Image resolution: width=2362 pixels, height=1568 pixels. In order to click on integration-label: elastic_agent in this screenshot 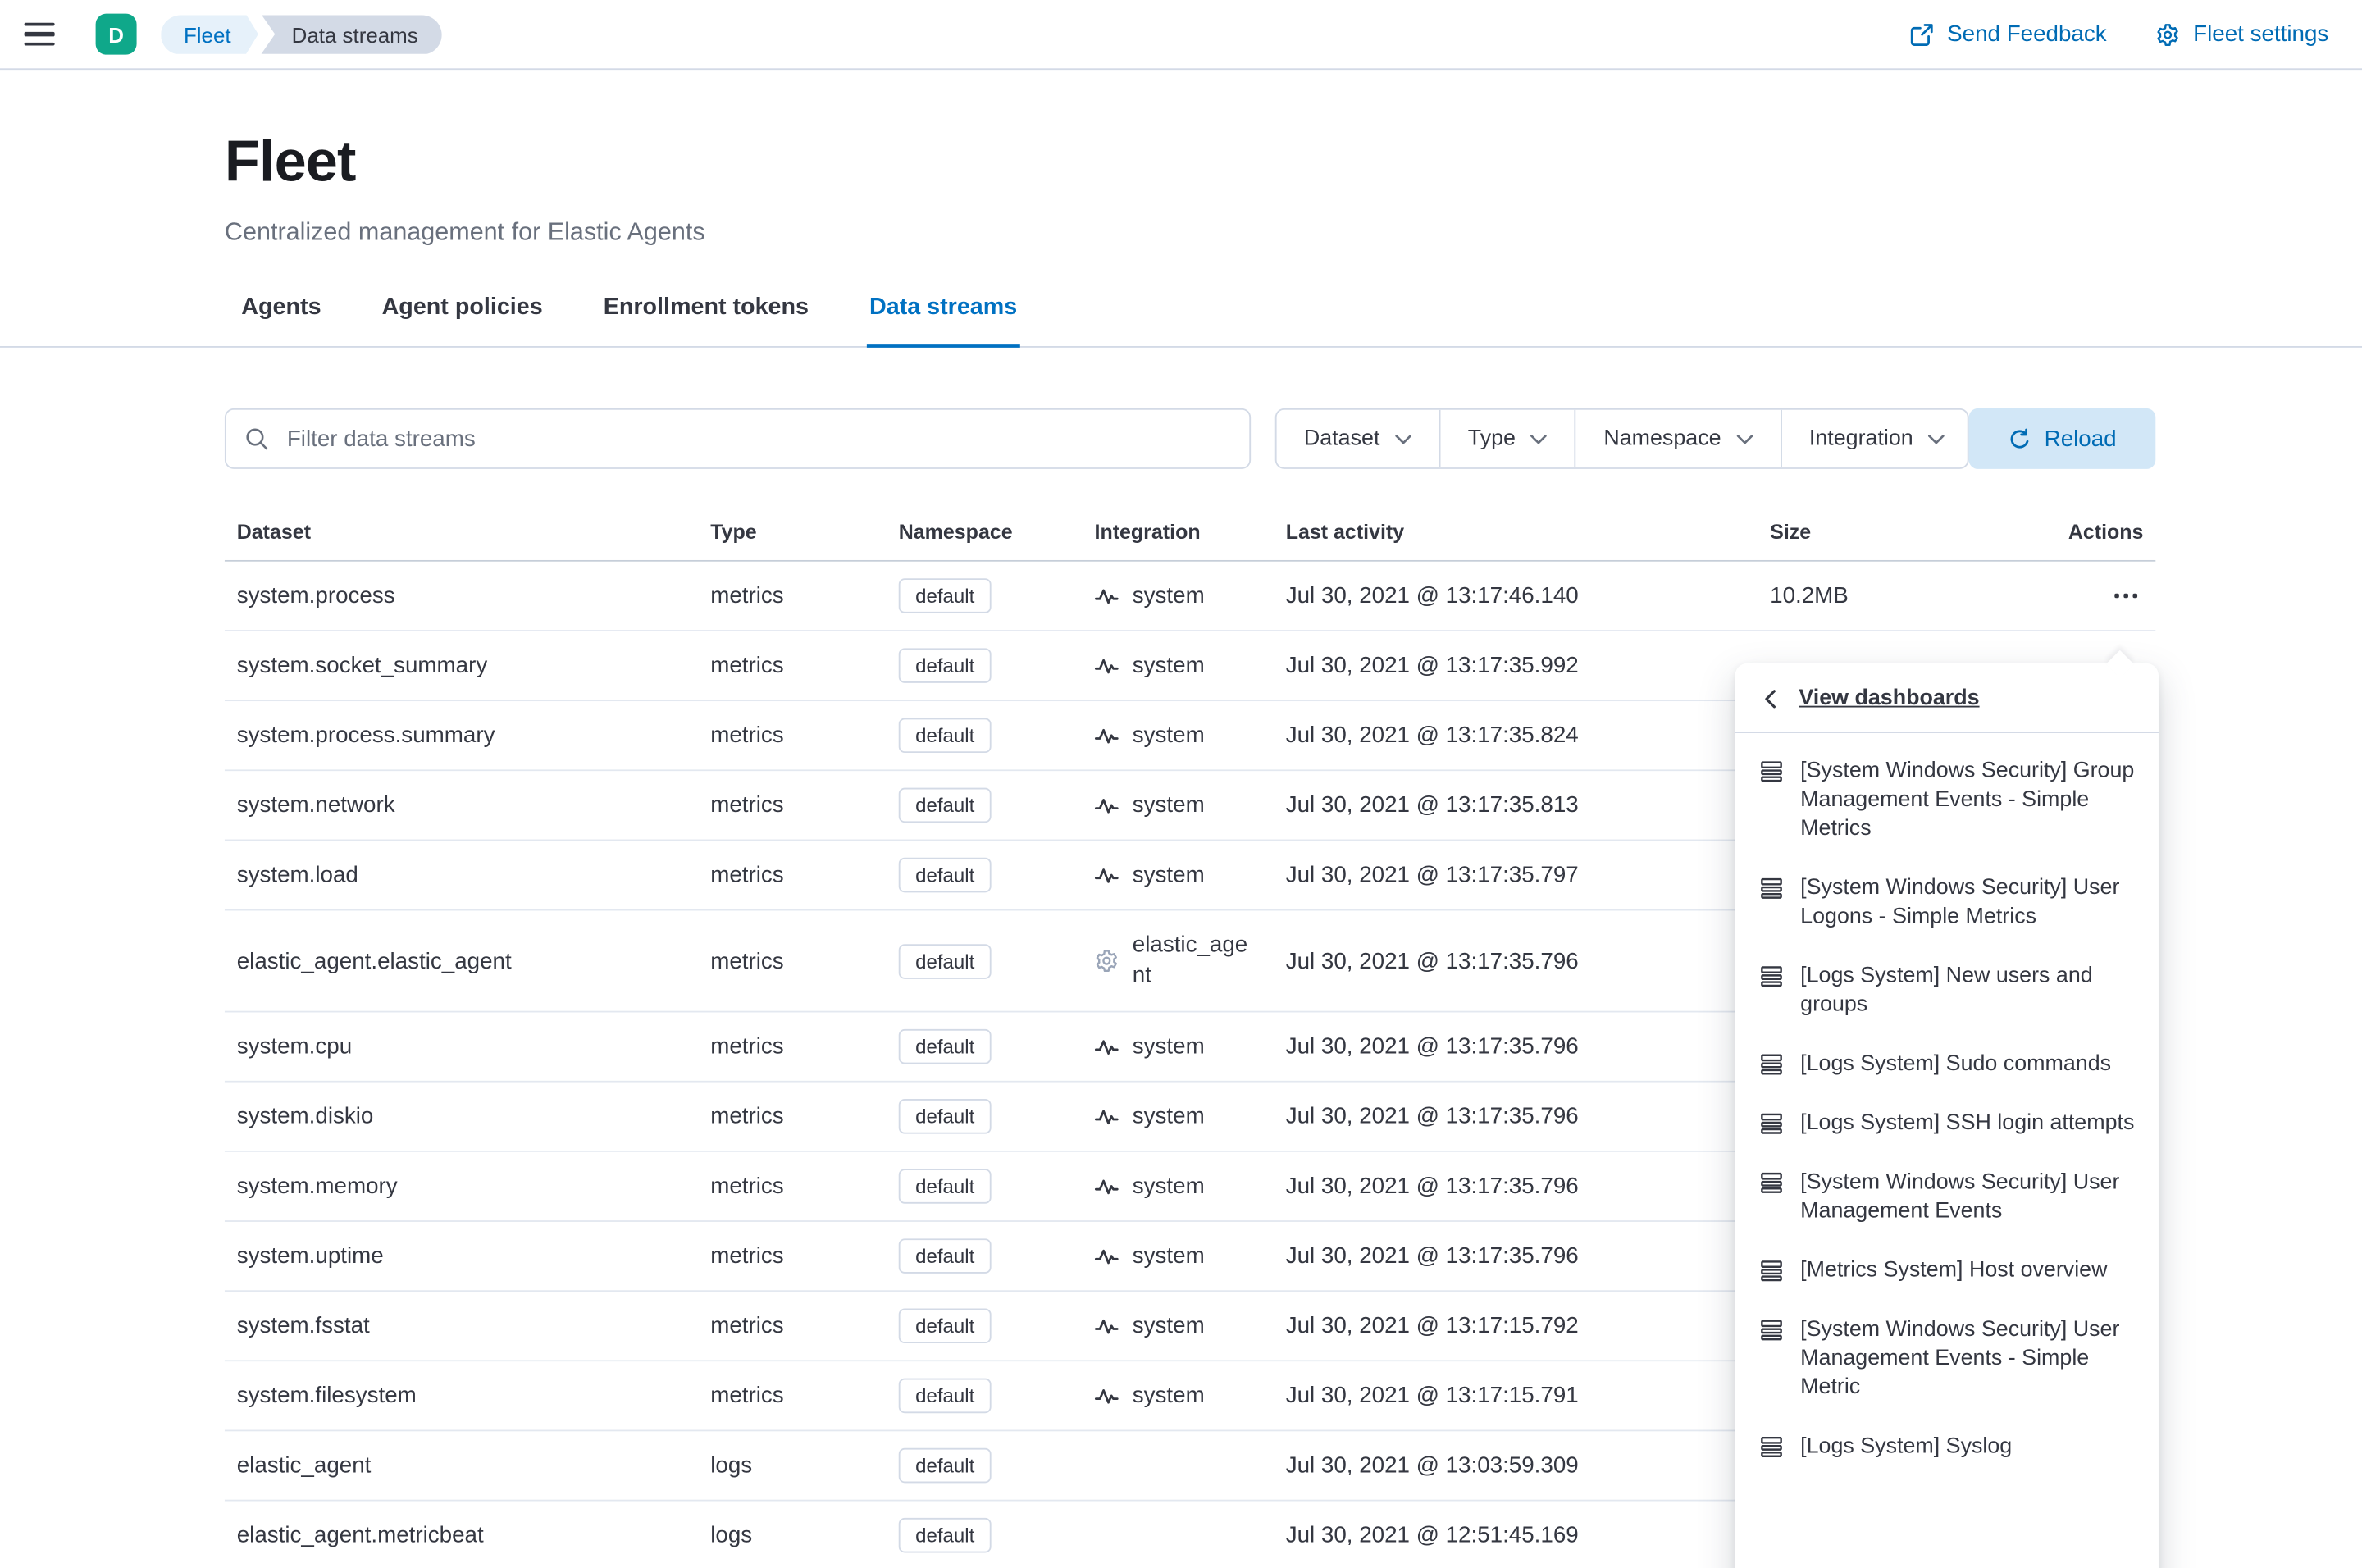, I will do `click(1190, 960)`.